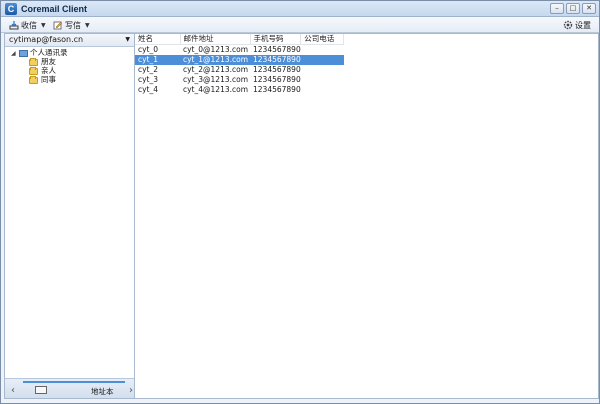  I want to click on table-header-row: 姓名 邮件地址 手机号码 公司电话, so click(240, 39).